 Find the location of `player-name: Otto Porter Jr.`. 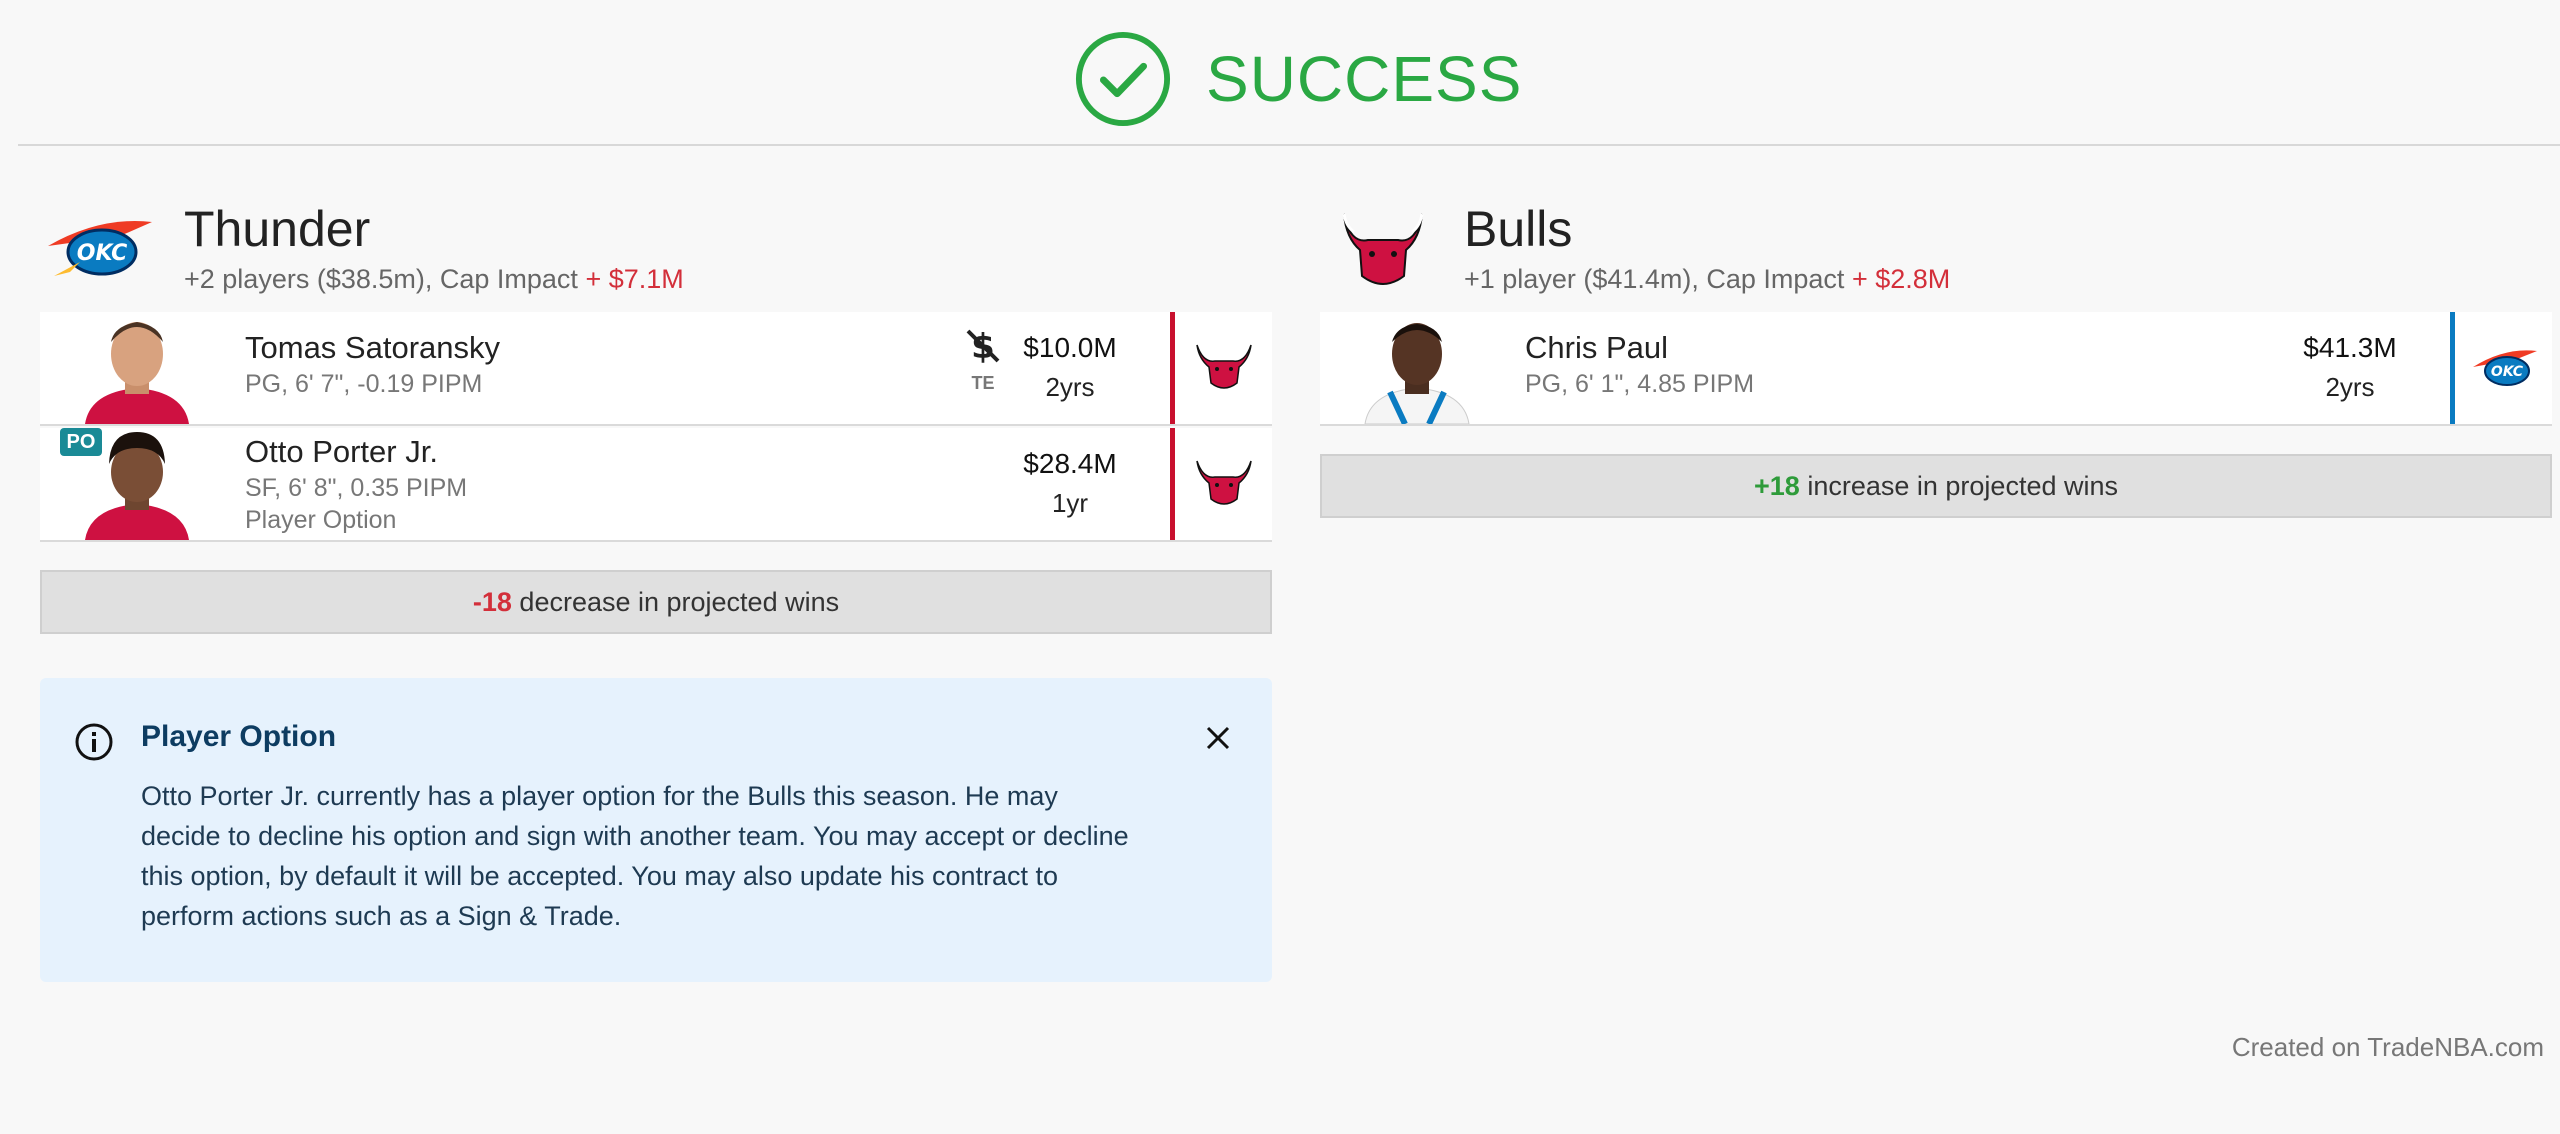

player-name: Otto Porter Jr. is located at coordinates (341, 451).